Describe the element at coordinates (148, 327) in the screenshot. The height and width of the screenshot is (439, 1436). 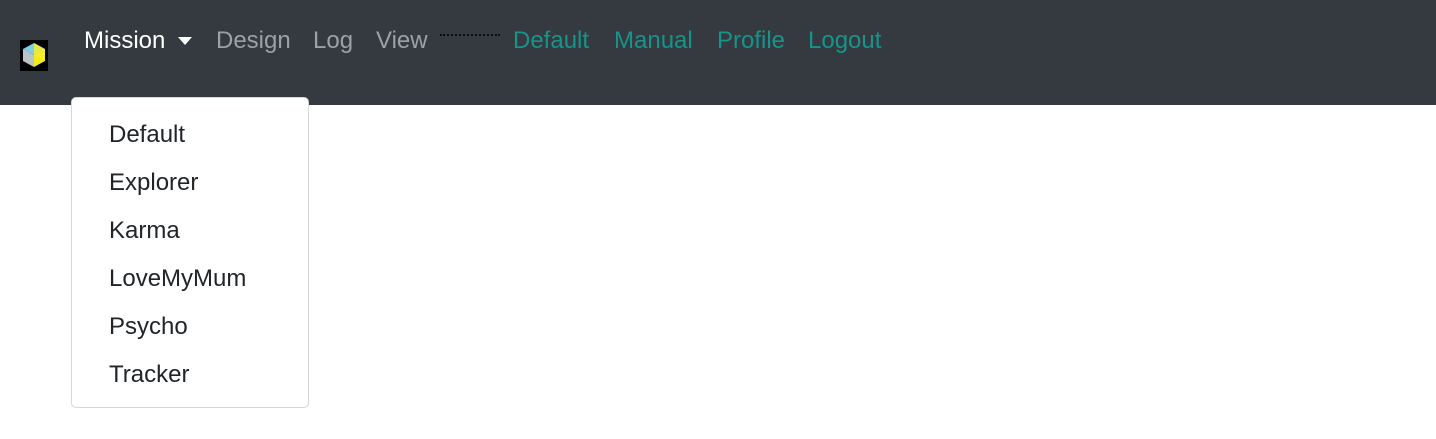
I see `mission-menu-item-psycho: Psycho` at that location.